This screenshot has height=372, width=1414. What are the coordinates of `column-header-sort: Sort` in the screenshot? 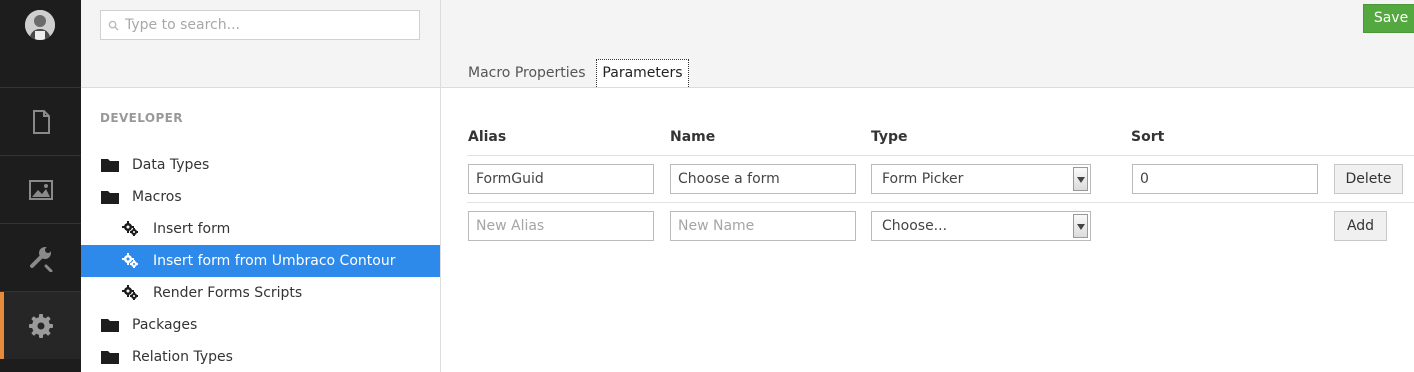 It's located at (1148, 137).